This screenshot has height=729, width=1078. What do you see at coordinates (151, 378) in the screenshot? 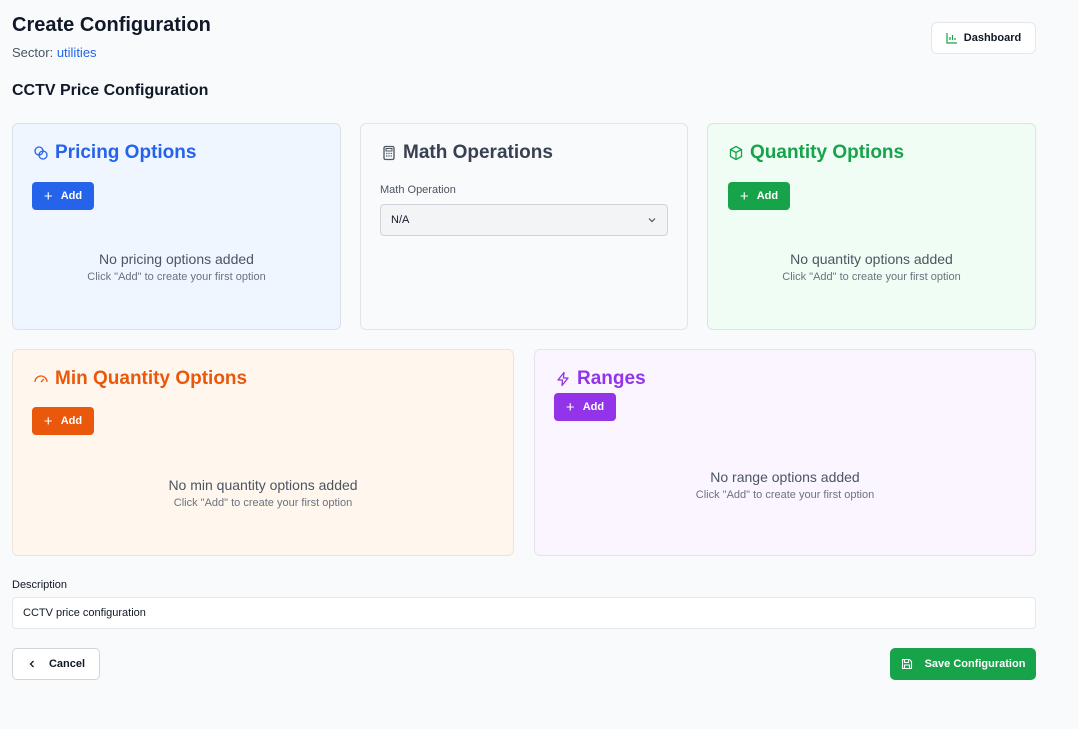
I see `min-quantity-options-title-text: Min Quantity Options` at bounding box center [151, 378].